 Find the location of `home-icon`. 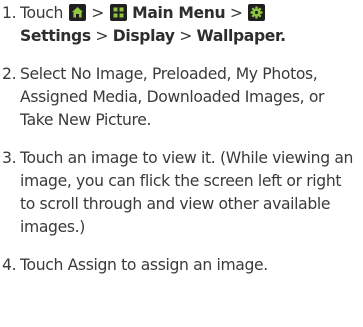

home-icon is located at coordinates (77, 12).